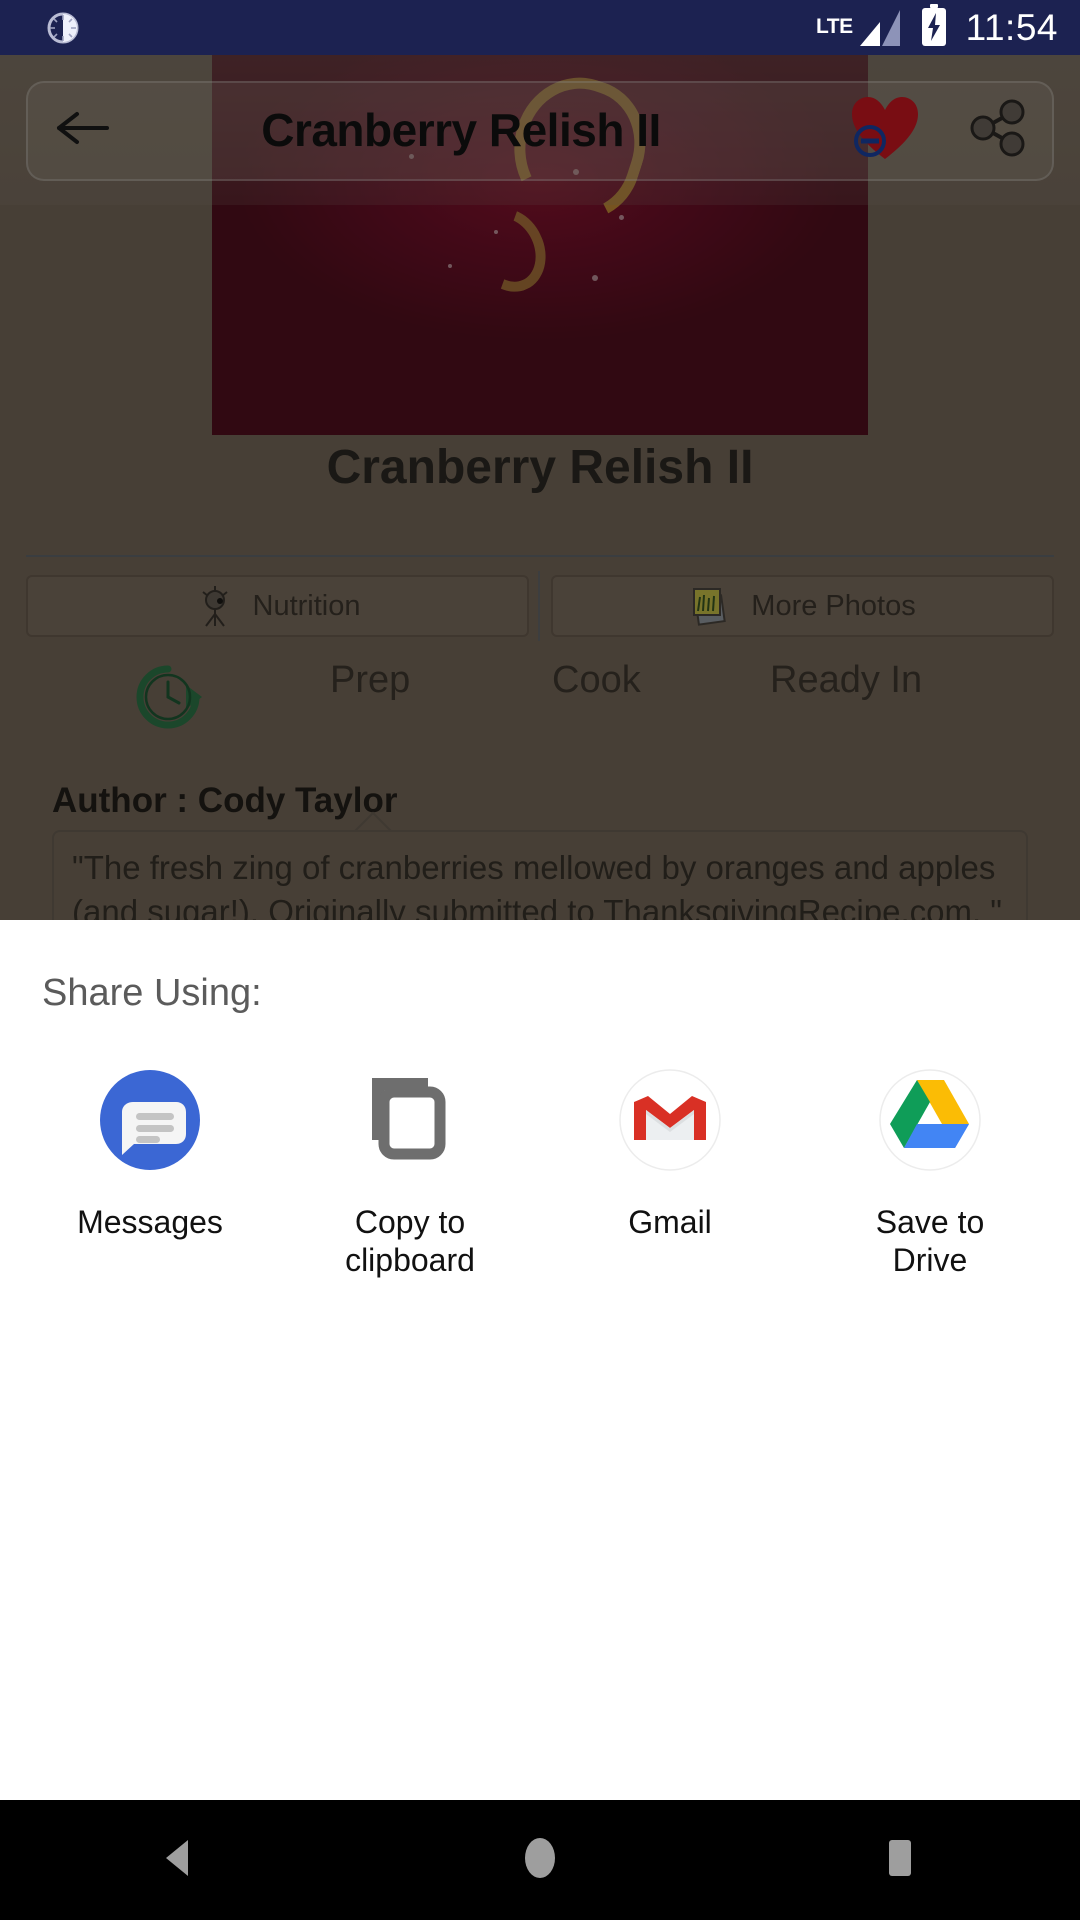 The width and height of the screenshot is (1080, 1920). I want to click on nutrition-button-label: Nutrition, so click(306, 605).